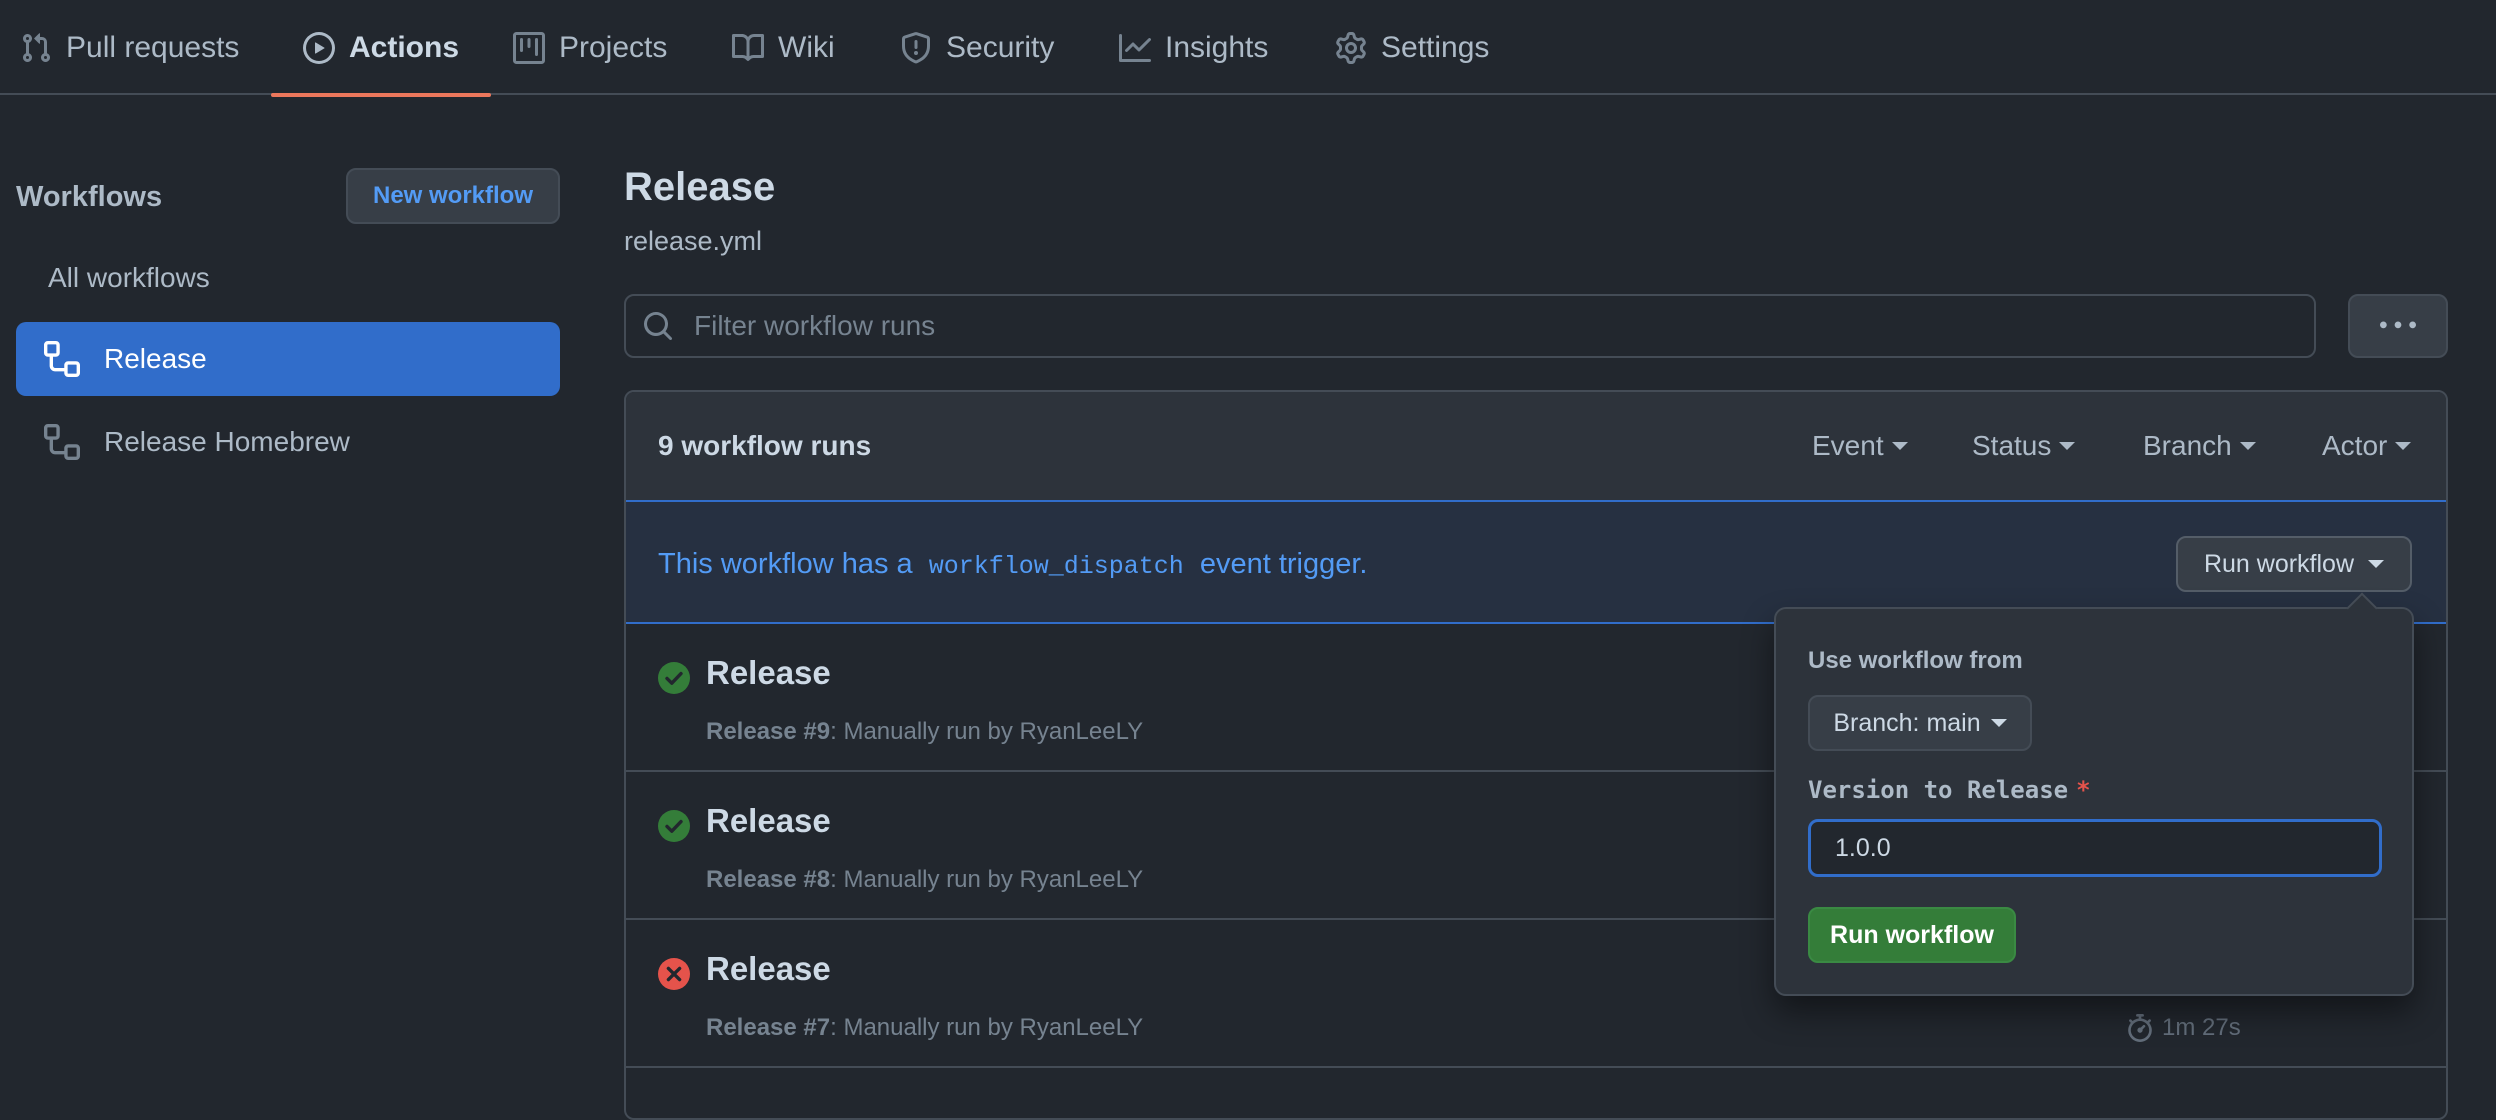  I want to click on run-subtitle: Release #7: Manually run by RyanLeeLY, so click(924, 1028).